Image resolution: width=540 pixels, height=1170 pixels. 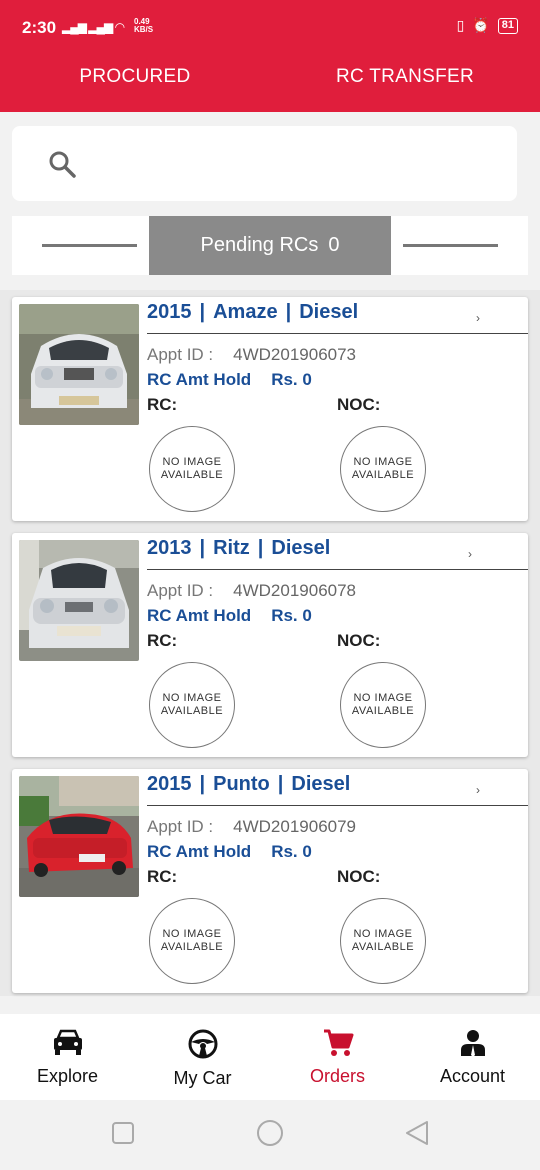 I want to click on car-model: Punto, so click(x=241, y=784).